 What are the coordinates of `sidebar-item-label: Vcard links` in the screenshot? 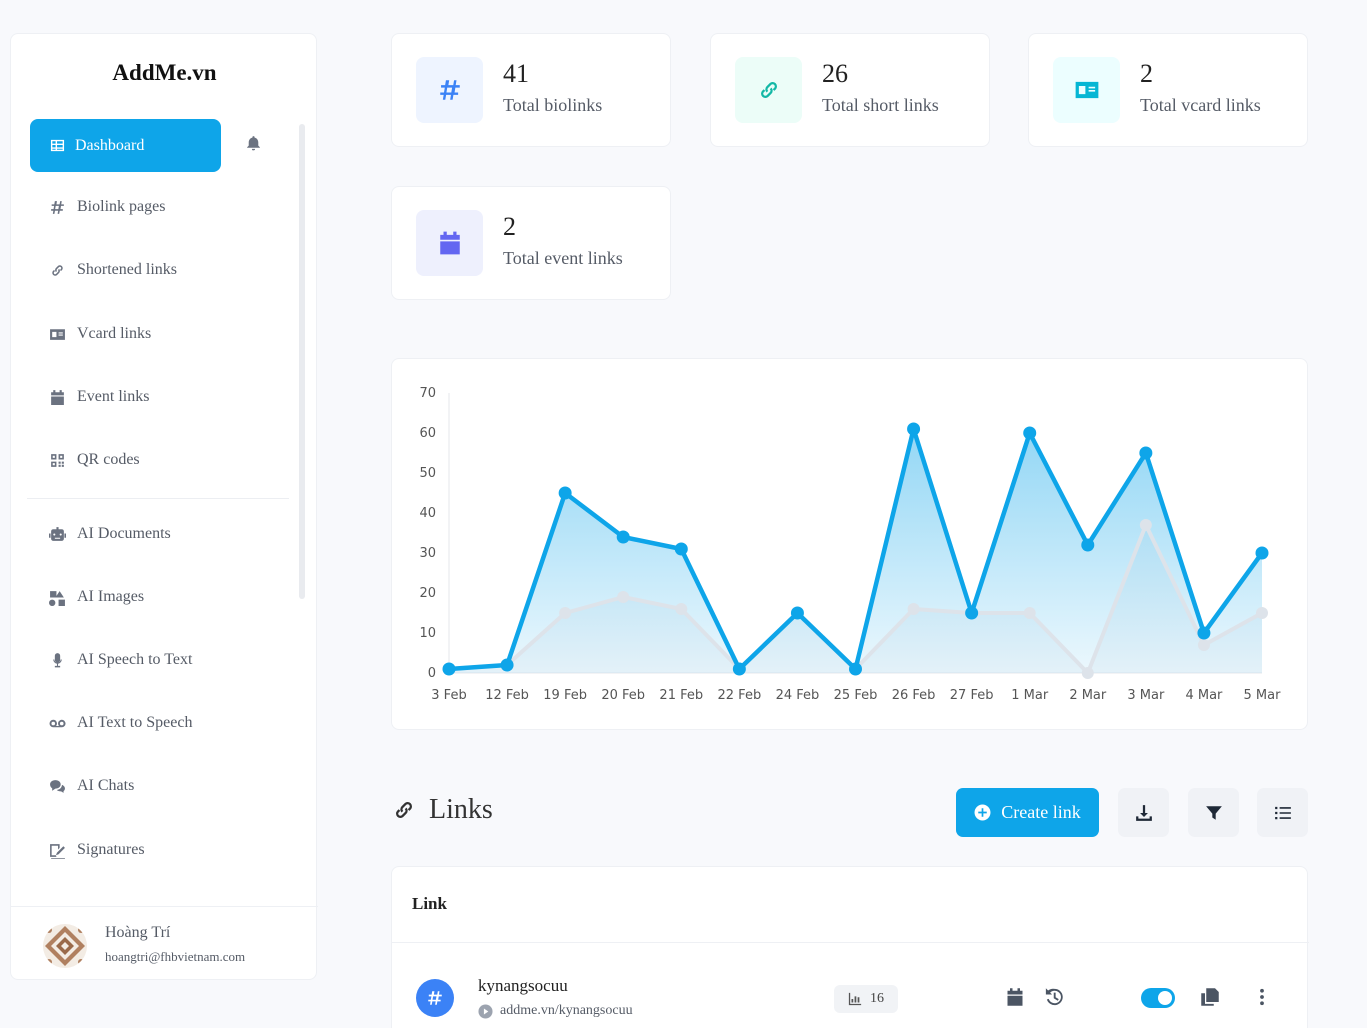 It's located at (114, 333).